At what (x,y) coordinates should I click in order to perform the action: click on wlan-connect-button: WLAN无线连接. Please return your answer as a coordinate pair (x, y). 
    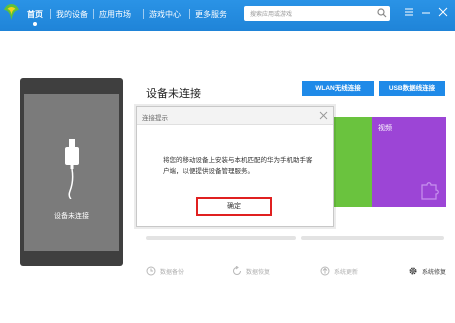
    Looking at the image, I should click on (338, 88).